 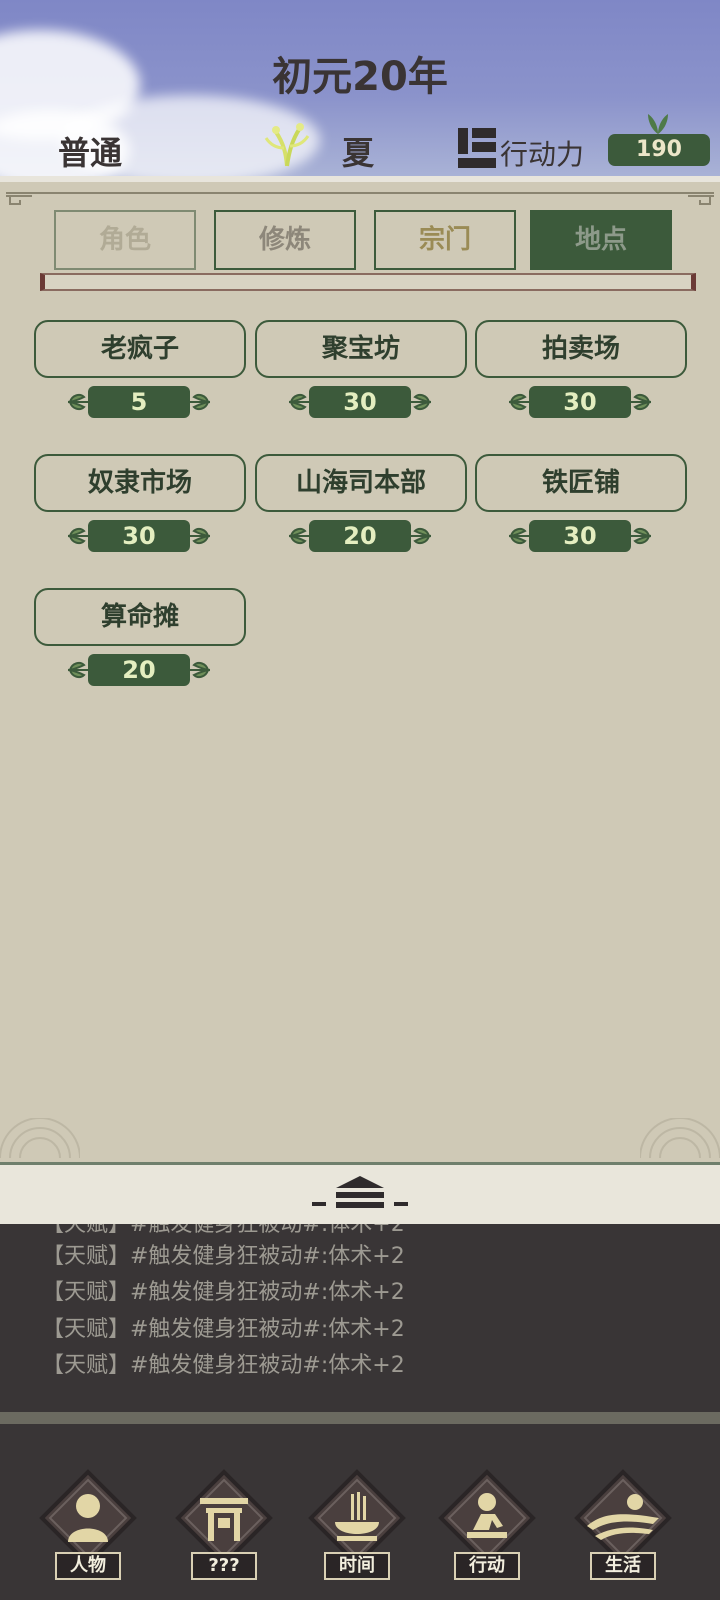 What do you see at coordinates (361, 483) in the screenshot?
I see `location-button-shanhai-headquarters: 山海司本部` at bounding box center [361, 483].